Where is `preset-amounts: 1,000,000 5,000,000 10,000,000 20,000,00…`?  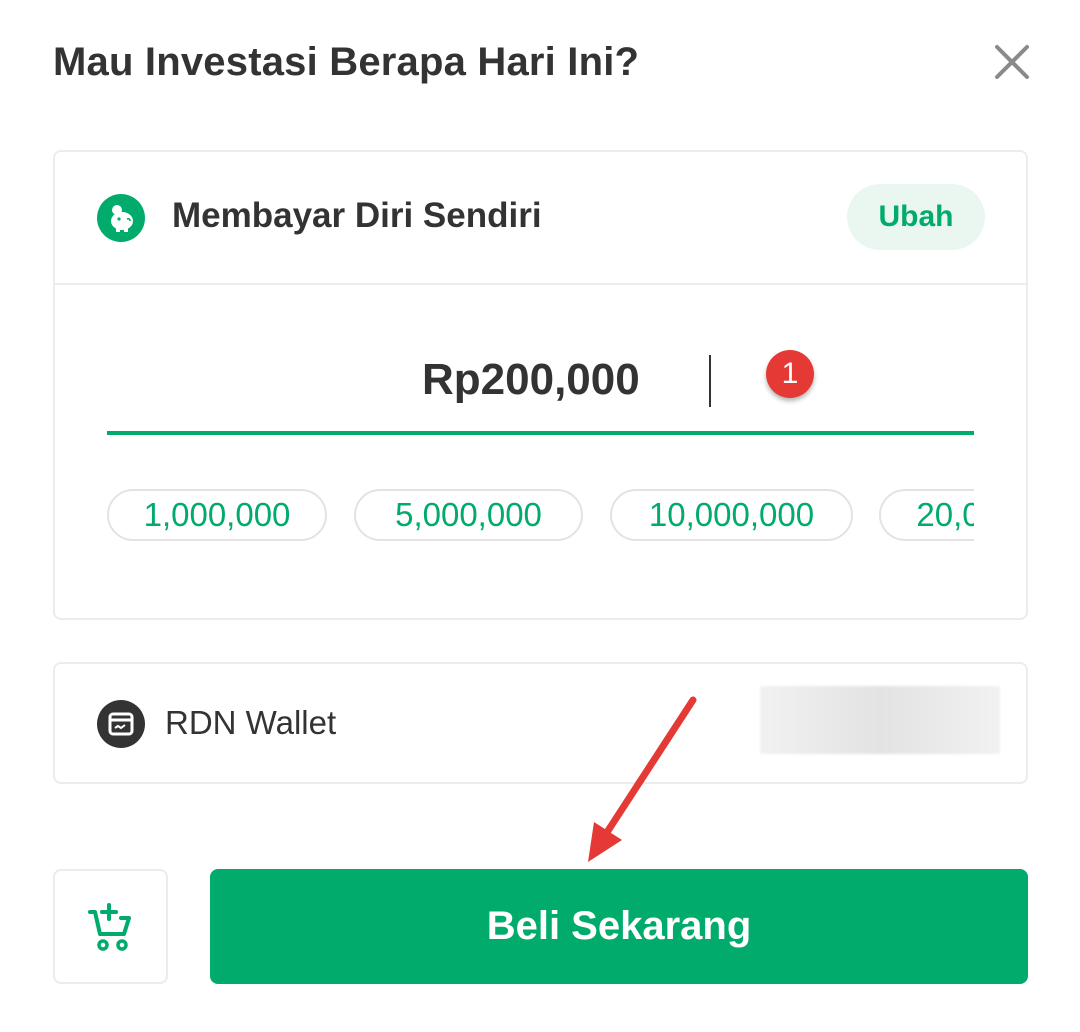
preset-amounts: 1,000,000 5,000,000 10,000,000 20,000,00… is located at coordinates (540, 515).